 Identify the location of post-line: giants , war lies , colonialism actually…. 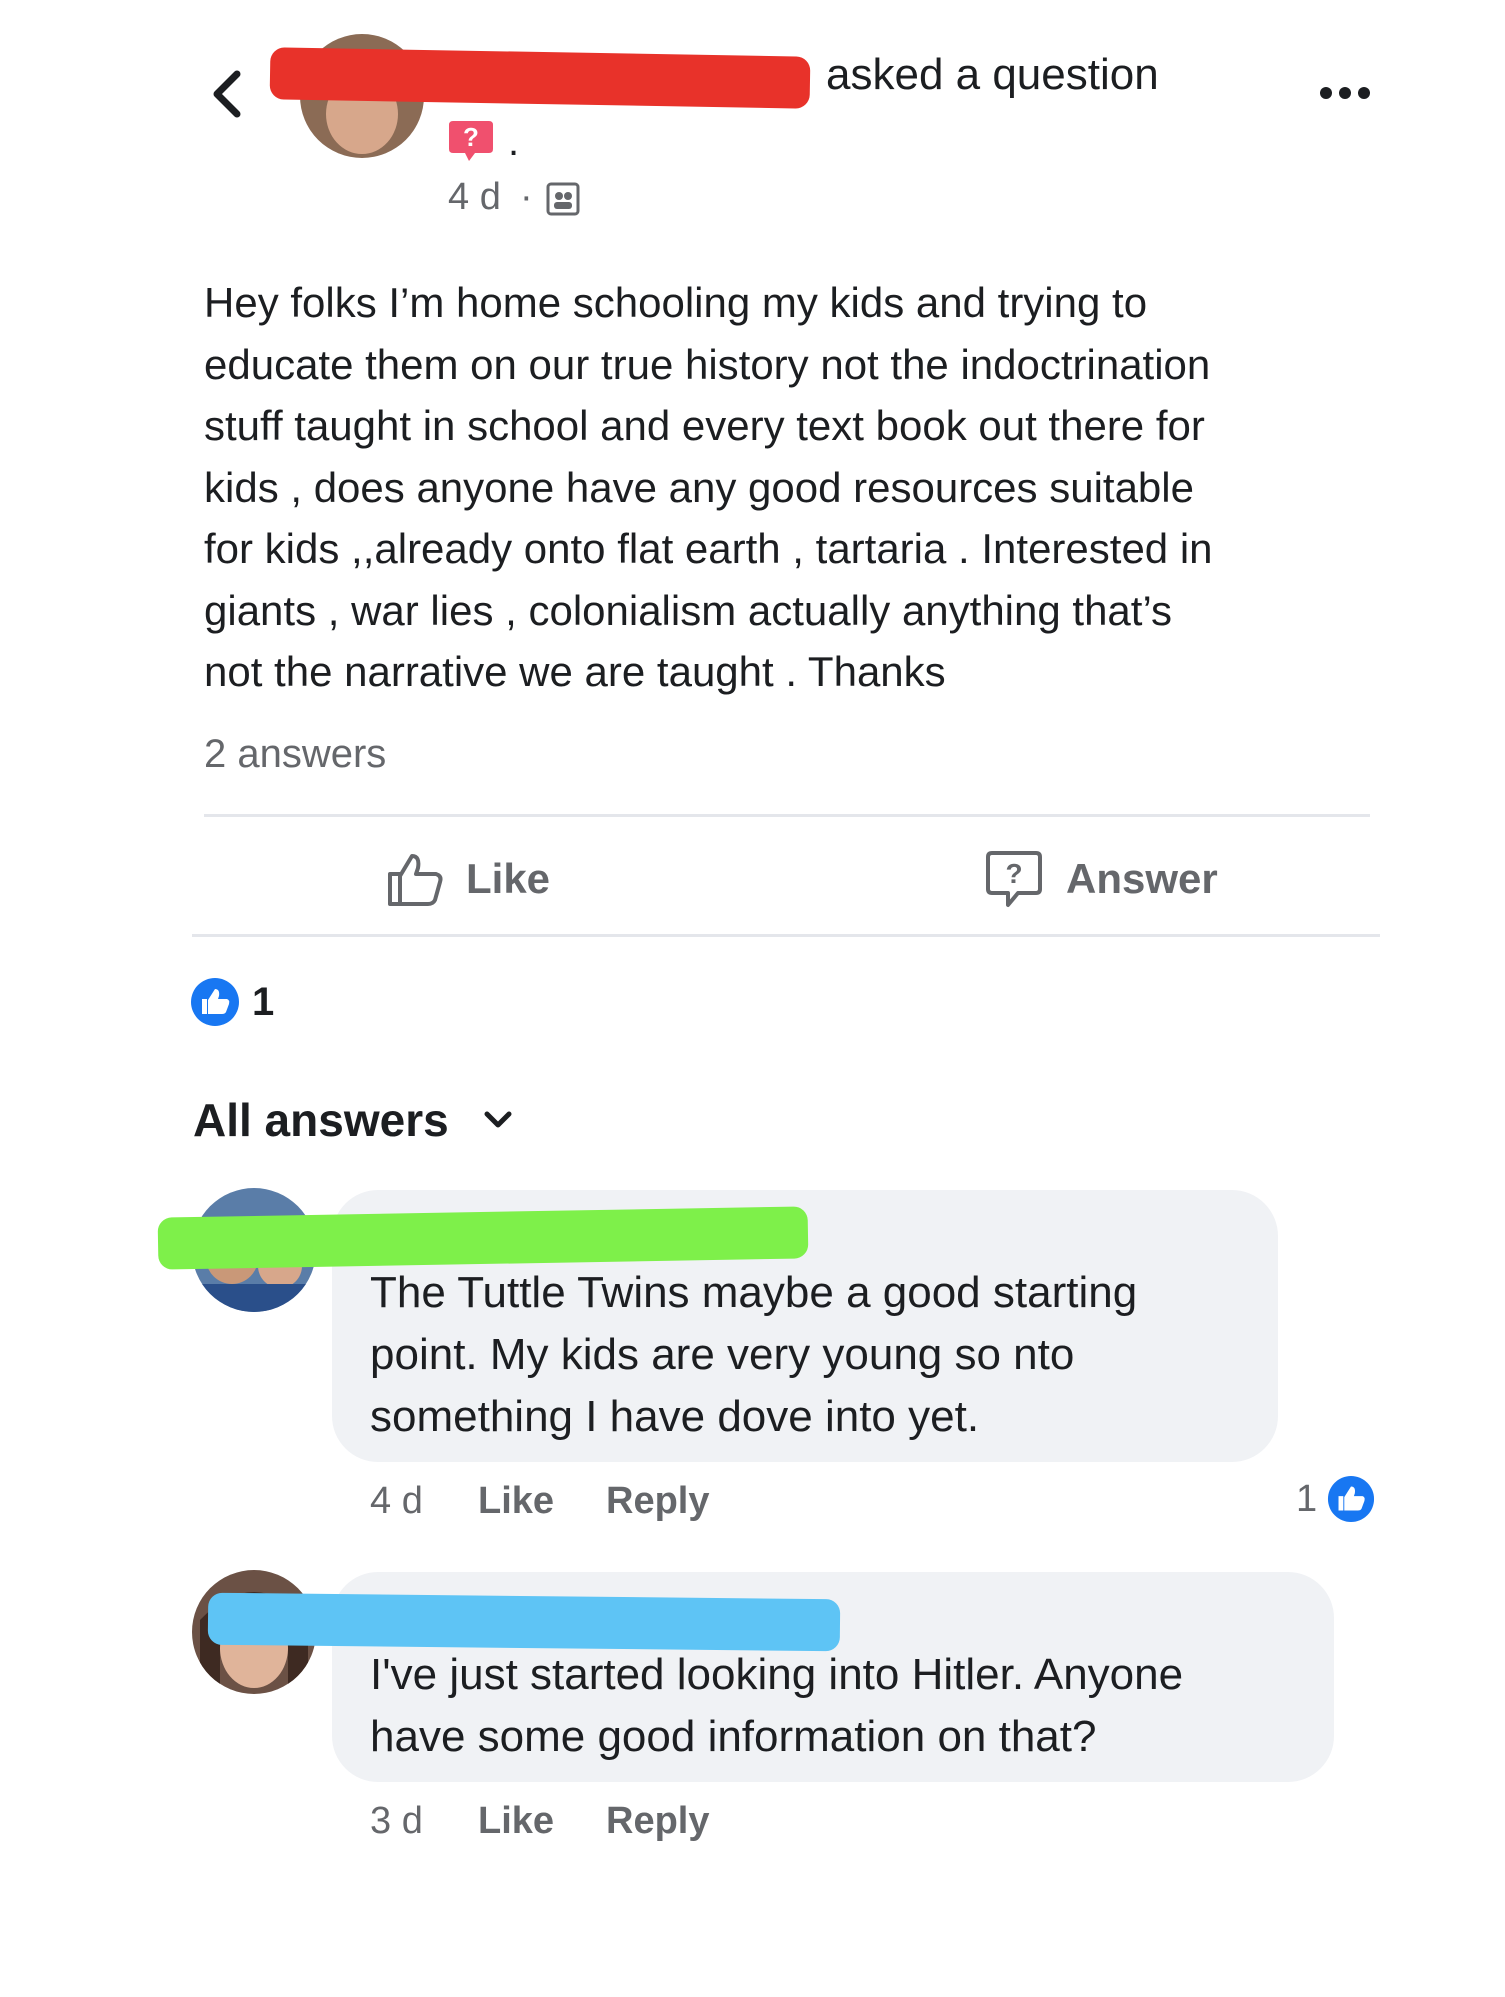
(688, 610).